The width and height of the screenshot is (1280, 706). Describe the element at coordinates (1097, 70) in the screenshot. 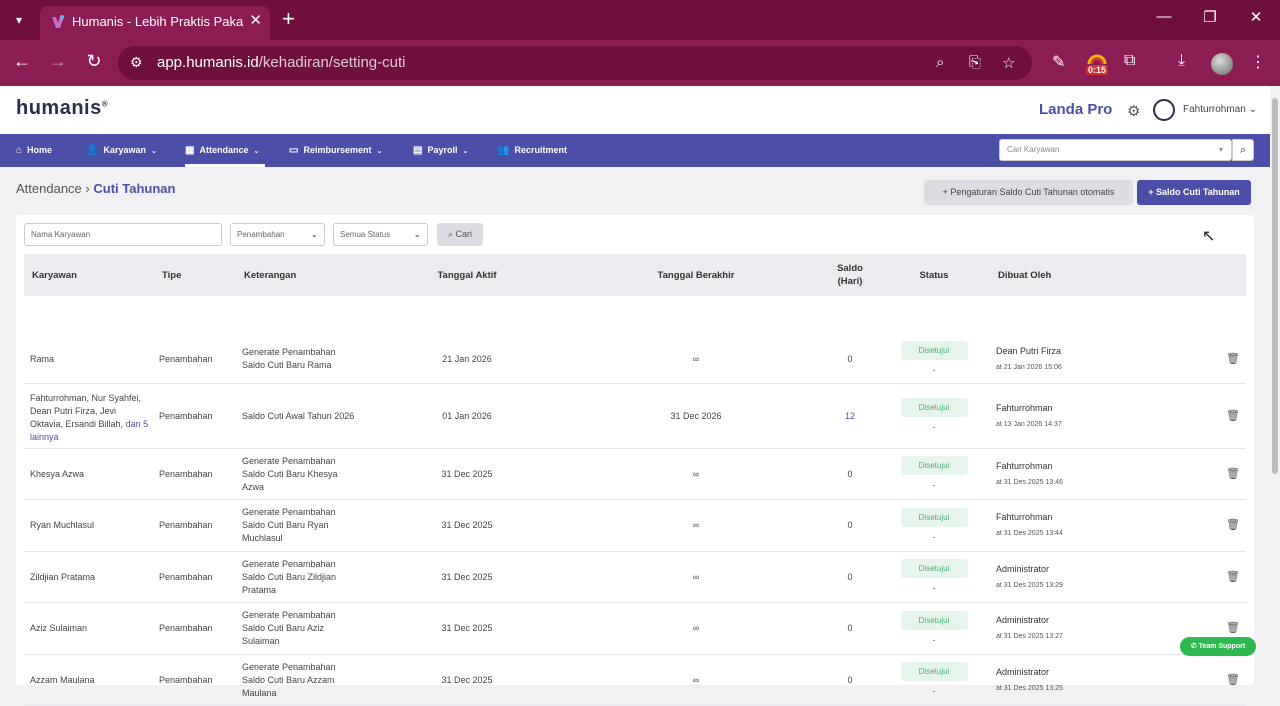

I see `timer-badge: 0:15` at that location.